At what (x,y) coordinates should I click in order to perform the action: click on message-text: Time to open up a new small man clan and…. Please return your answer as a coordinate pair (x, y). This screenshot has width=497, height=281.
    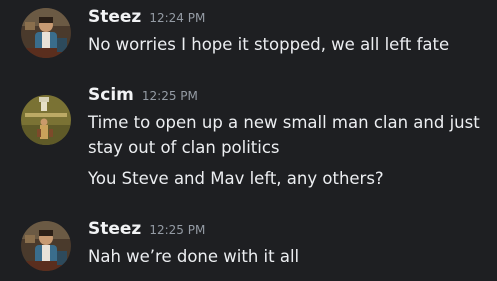
    Looking at the image, I should click on (284, 122).